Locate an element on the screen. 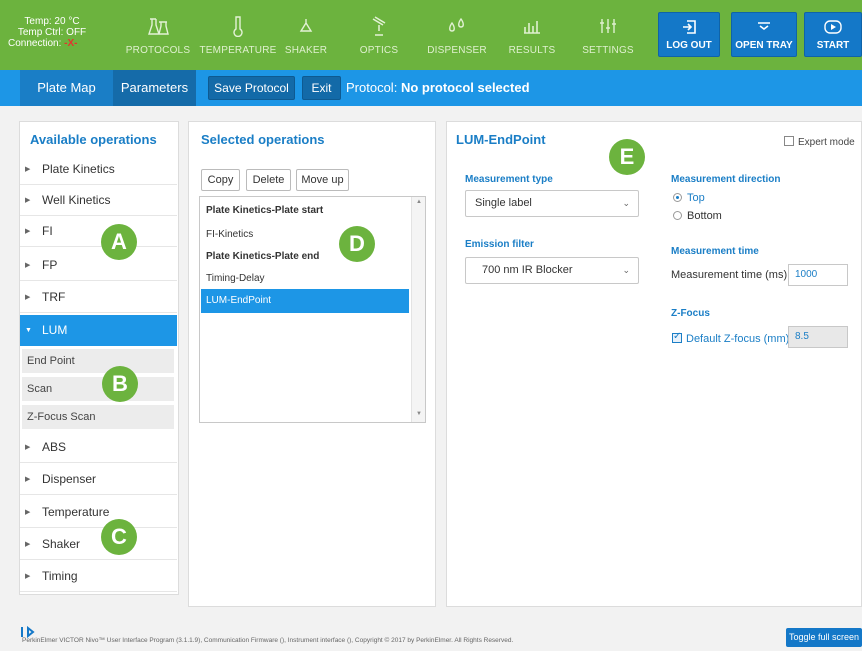  callout-marker-a: A is located at coordinates (119, 242).